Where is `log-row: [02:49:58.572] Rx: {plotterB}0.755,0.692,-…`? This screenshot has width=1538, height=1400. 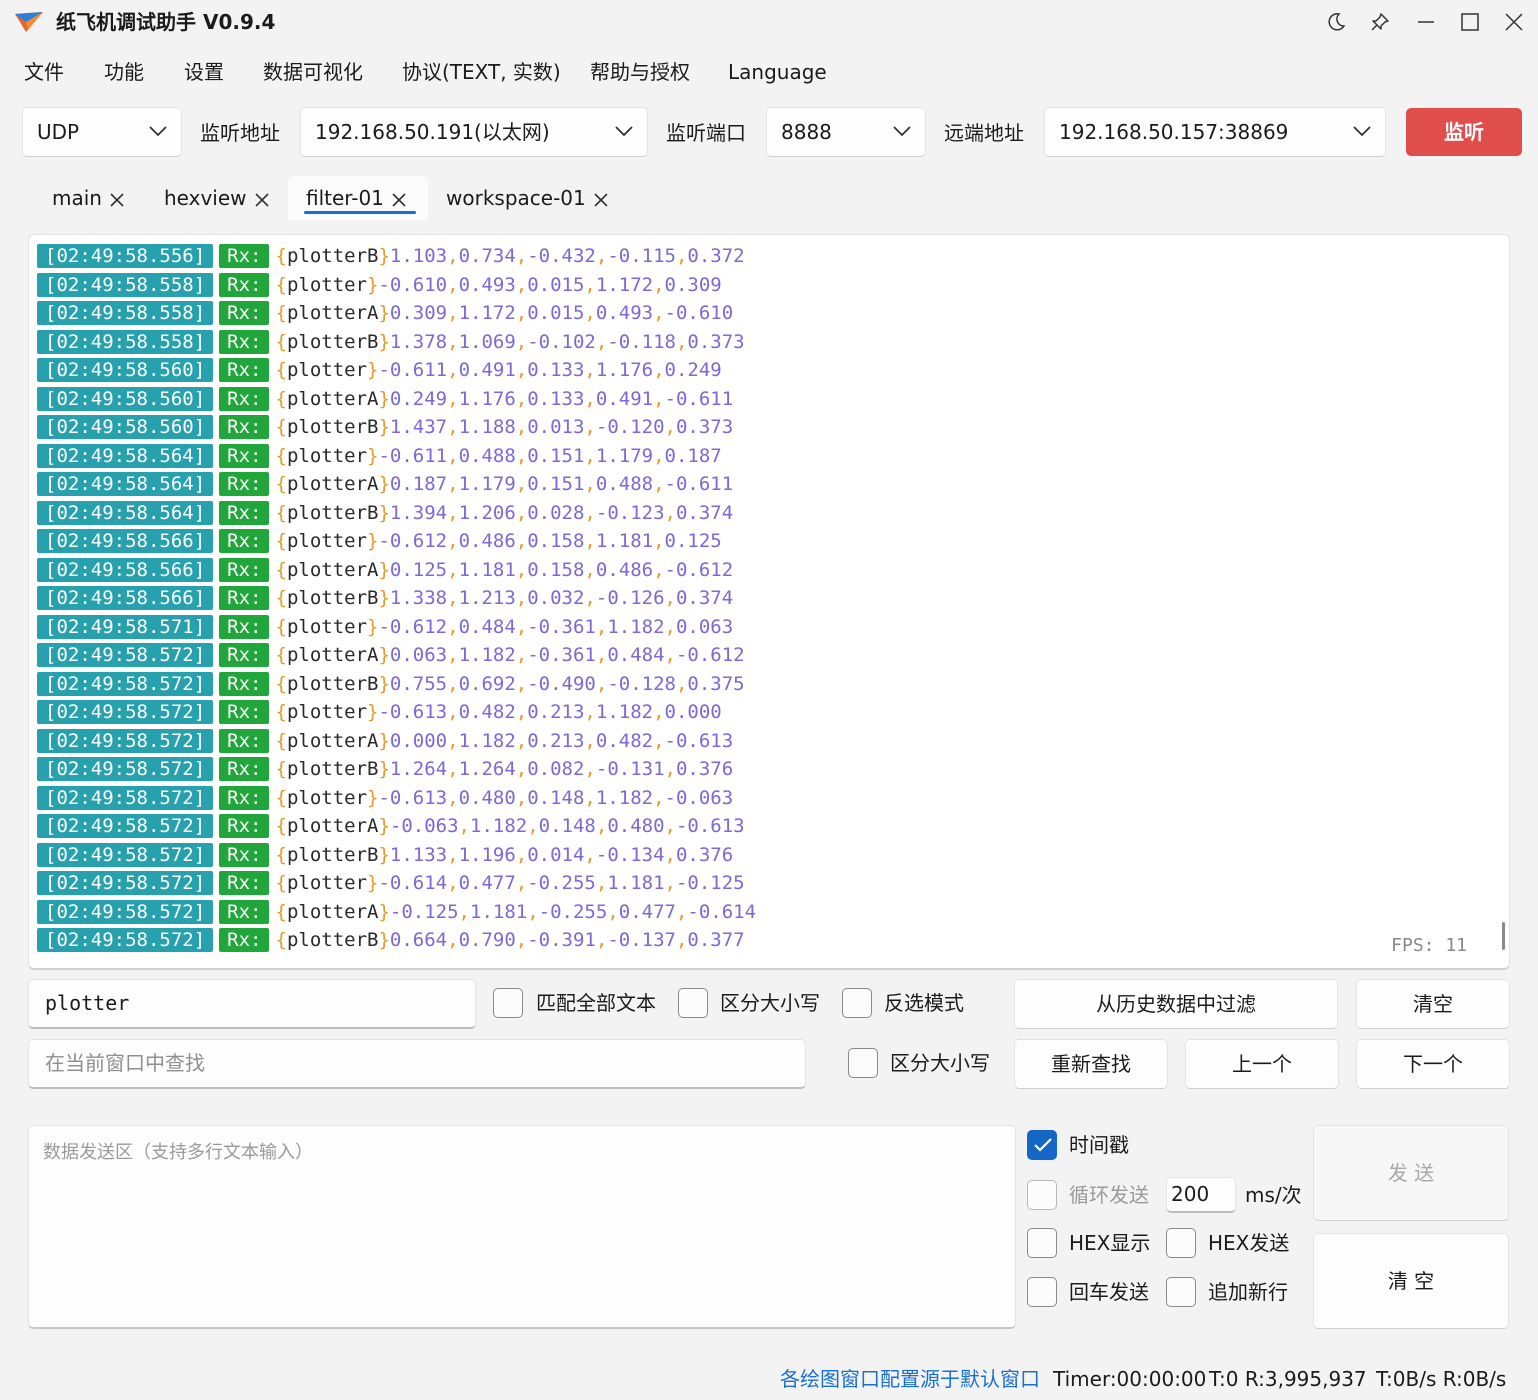 log-row: [02:49:58.572] Rx: {plotterB}0.755,0.692,-… is located at coordinates (391, 683).